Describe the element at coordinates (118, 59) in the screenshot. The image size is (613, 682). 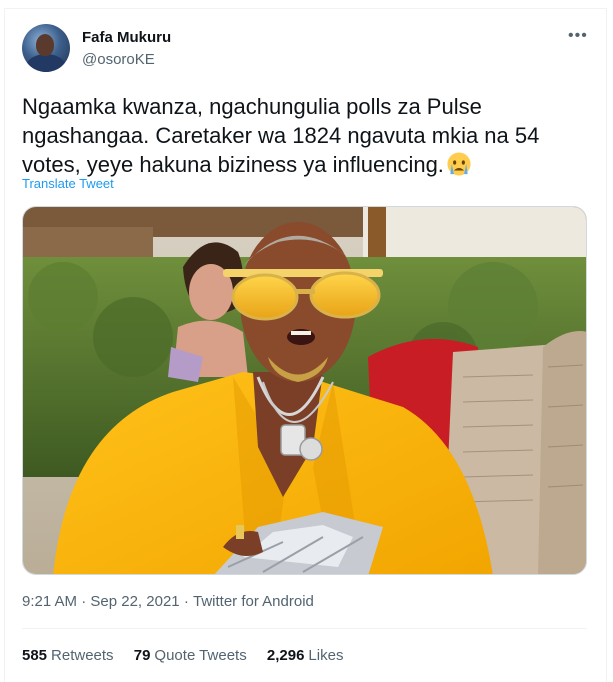
I see `author-handle: @osoroKE` at that location.